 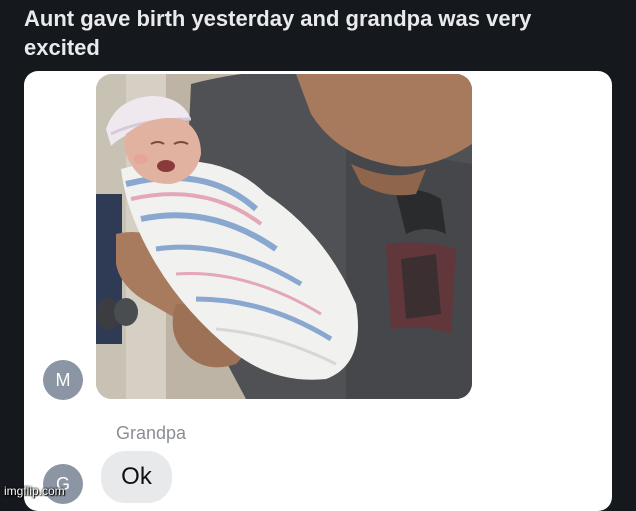 I want to click on avatar-m: M, so click(x=63, y=380).